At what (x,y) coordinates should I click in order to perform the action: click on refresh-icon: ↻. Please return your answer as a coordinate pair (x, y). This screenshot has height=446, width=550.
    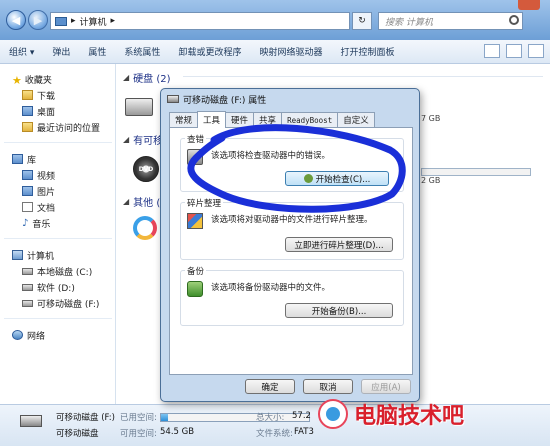
    Looking at the image, I should click on (362, 21).